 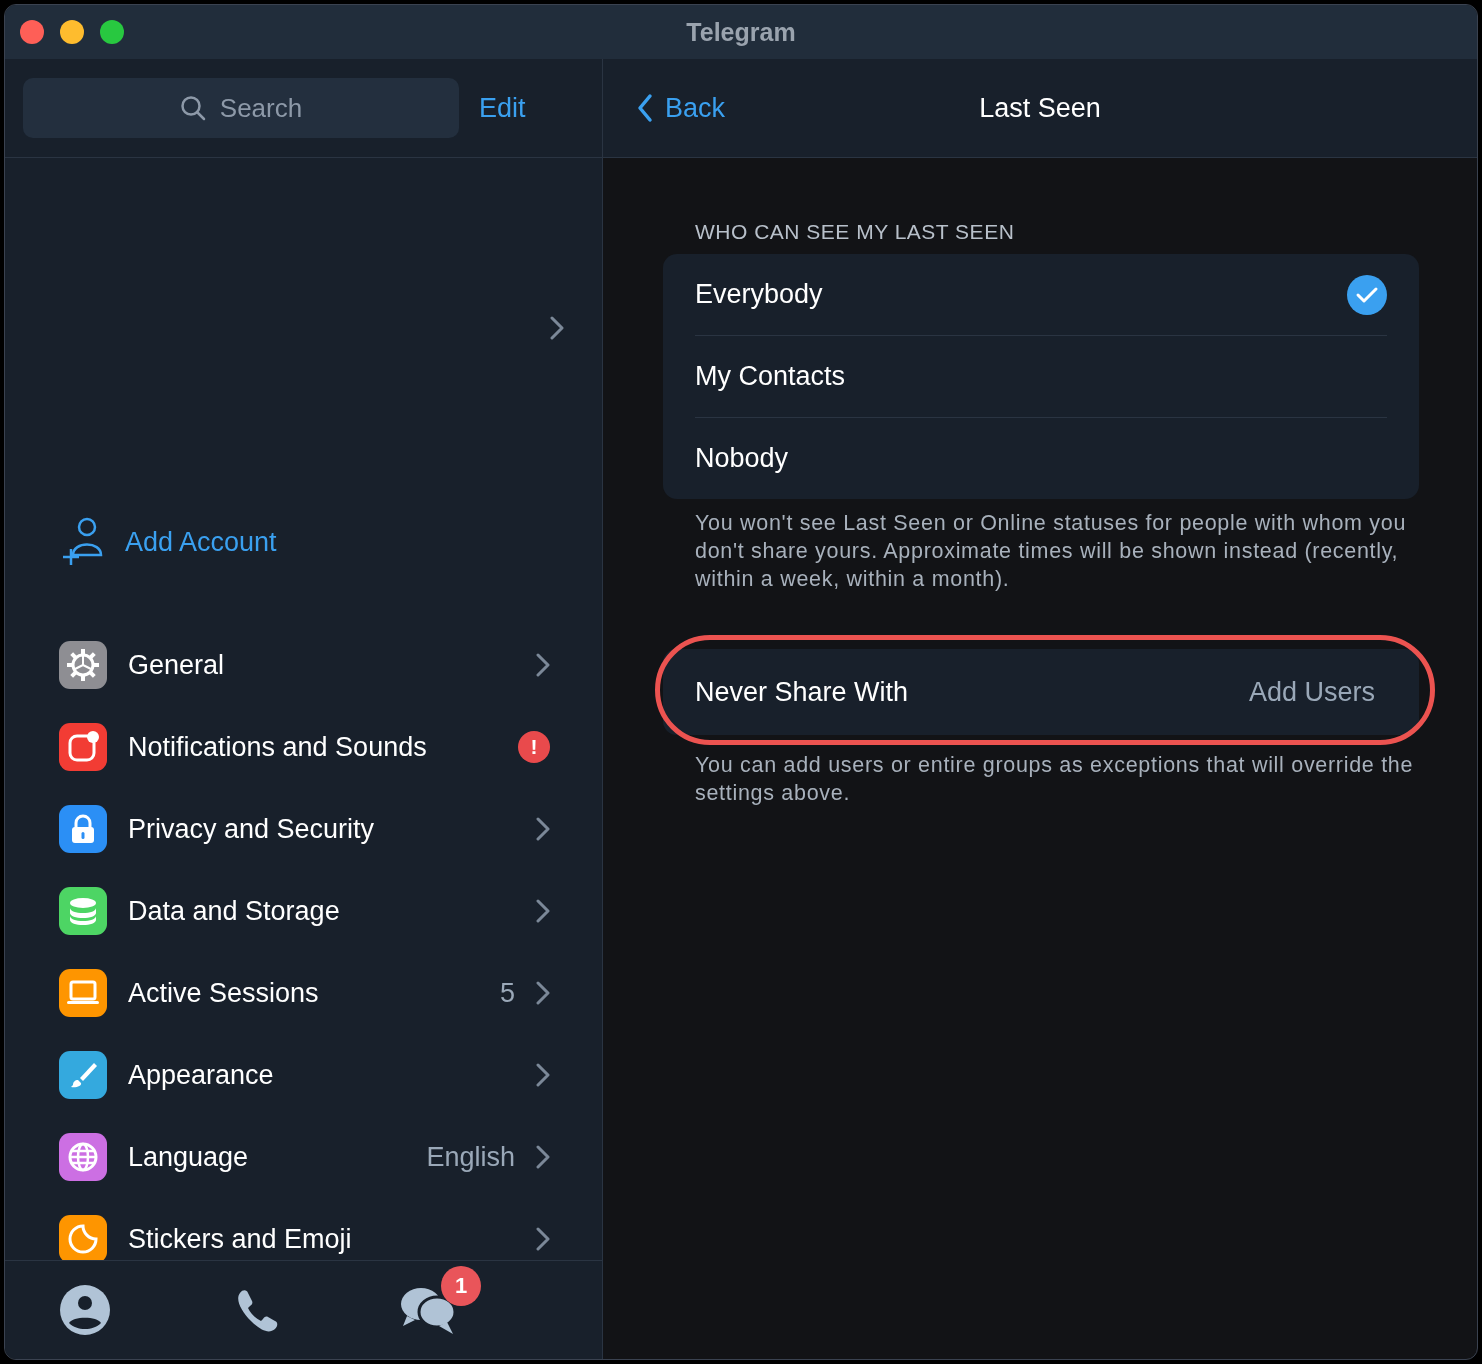 What do you see at coordinates (1051, 551) in the screenshot?
I see `note-text: You won't see Last Seen or Online statuses for people with whom you don't share yours. Approximate times will be shown instead (recently, within a week, within a month).` at bounding box center [1051, 551].